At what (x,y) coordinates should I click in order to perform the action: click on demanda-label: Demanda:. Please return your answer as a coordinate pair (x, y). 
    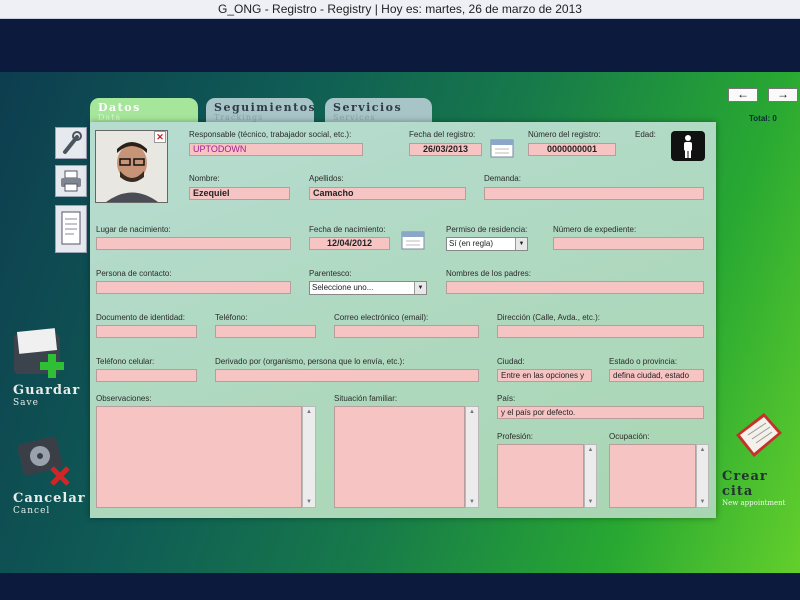
    Looking at the image, I should click on (502, 178).